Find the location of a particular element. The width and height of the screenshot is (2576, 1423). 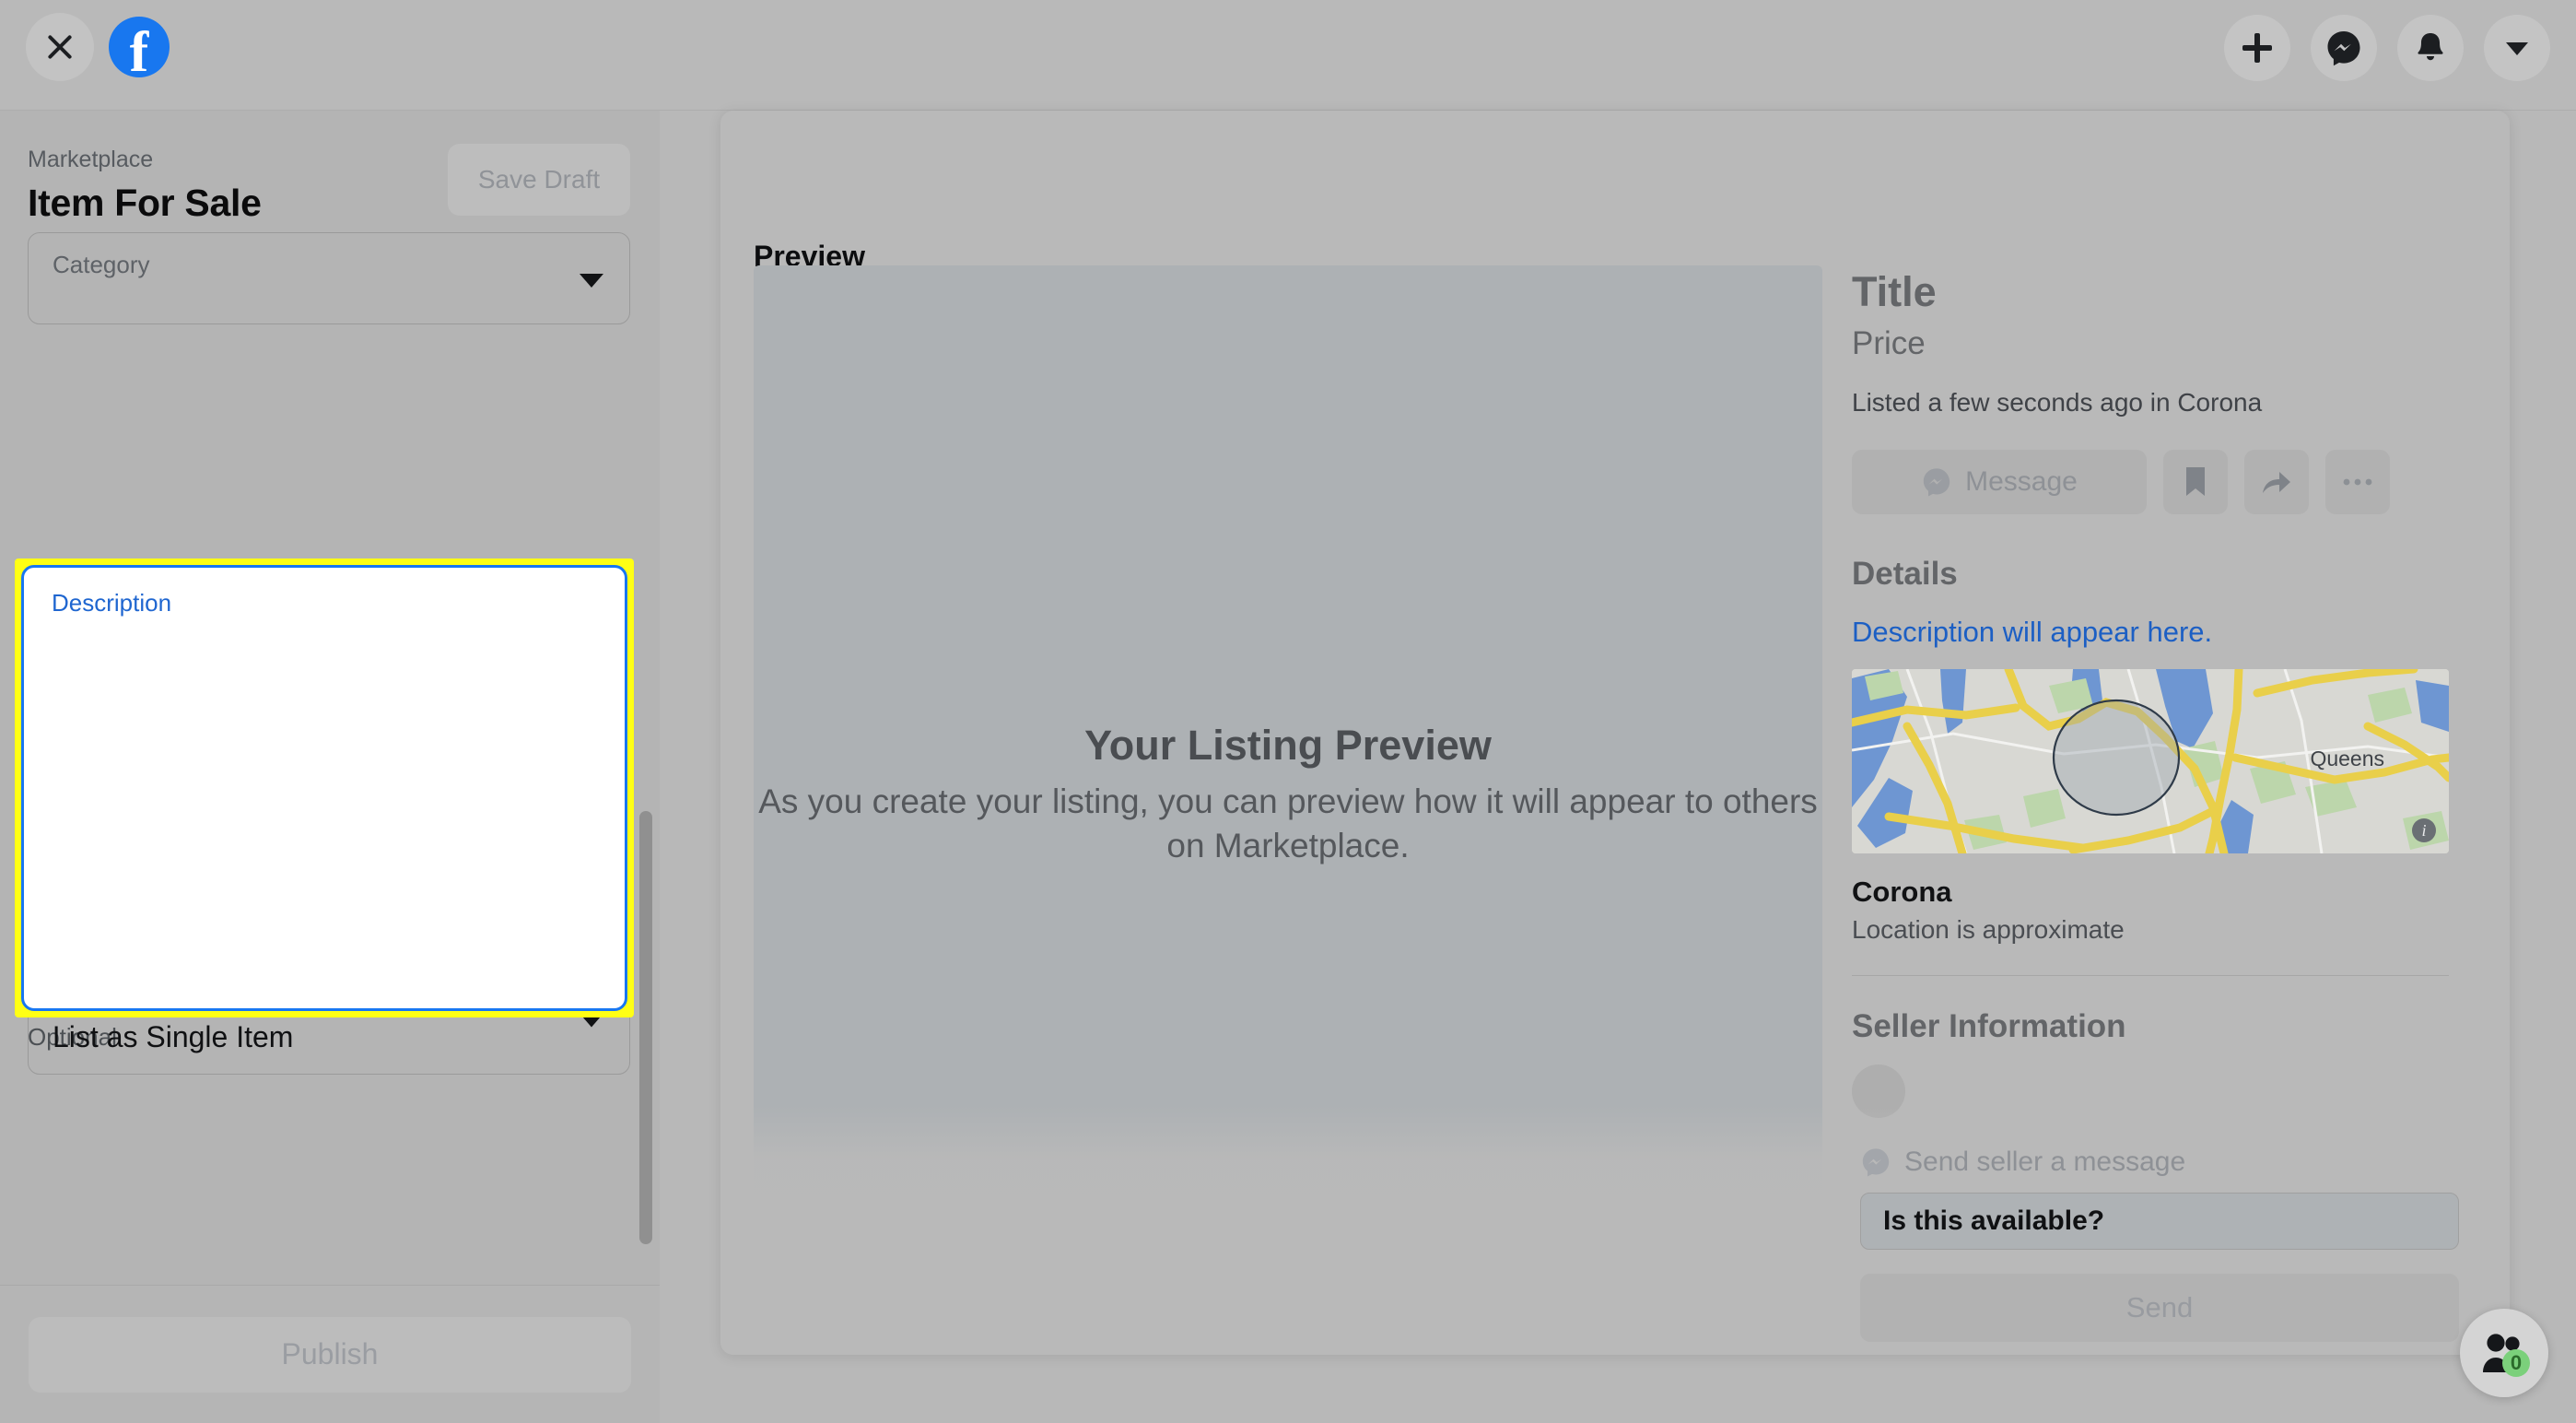

account-menu-button is located at coordinates (2517, 48).